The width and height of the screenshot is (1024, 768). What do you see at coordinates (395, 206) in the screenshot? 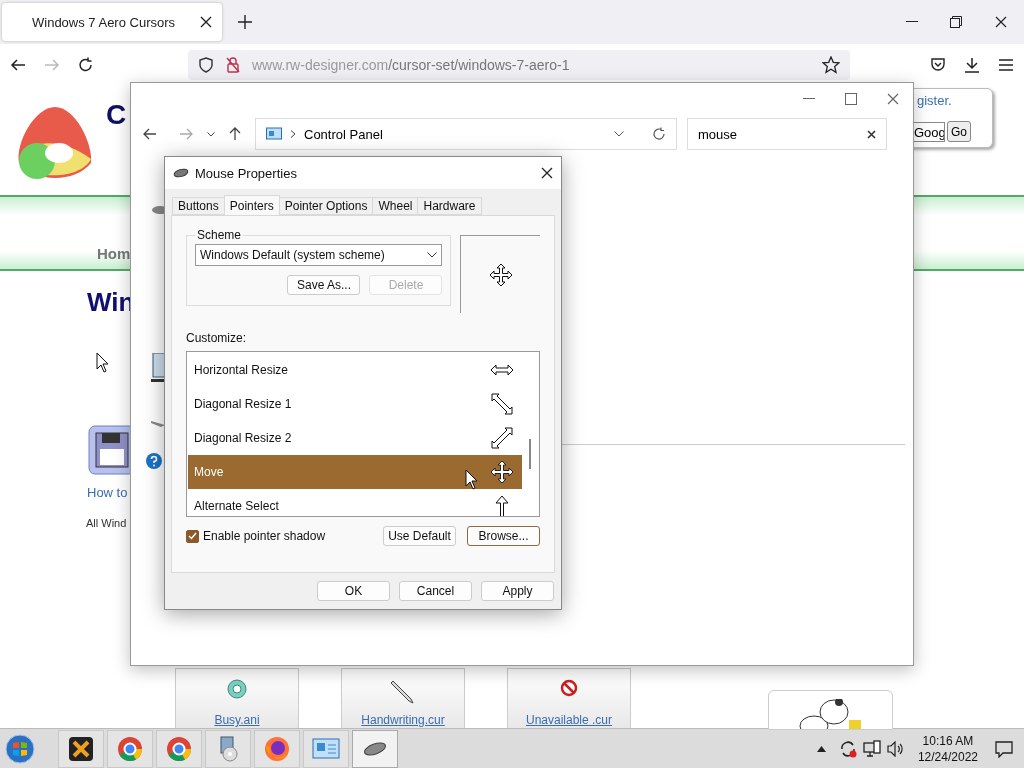
I see `dialog-tab: Wheel` at bounding box center [395, 206].